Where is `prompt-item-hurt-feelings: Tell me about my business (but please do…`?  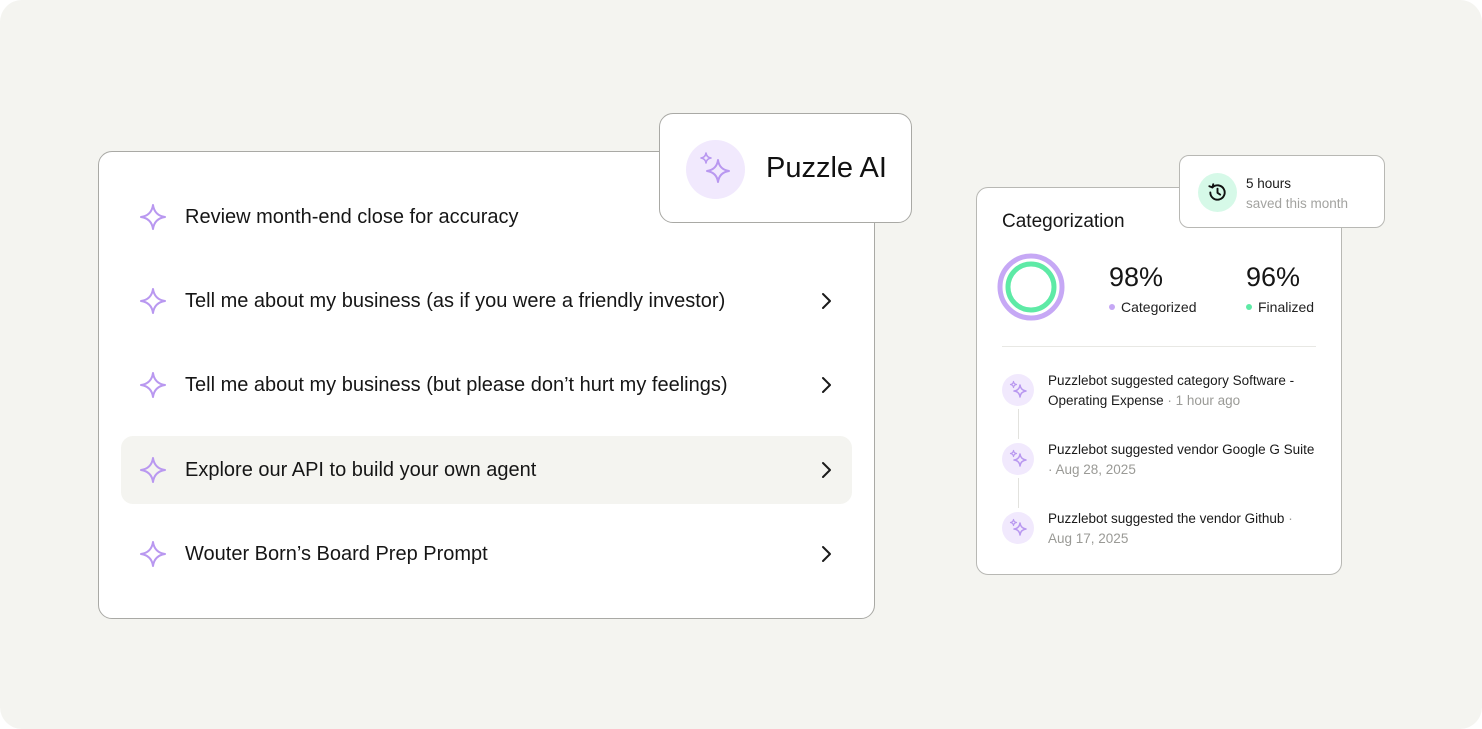
prompt-item-hurt-feelings: Tell me about my business (but please do… is located at coordinates (486, 385).